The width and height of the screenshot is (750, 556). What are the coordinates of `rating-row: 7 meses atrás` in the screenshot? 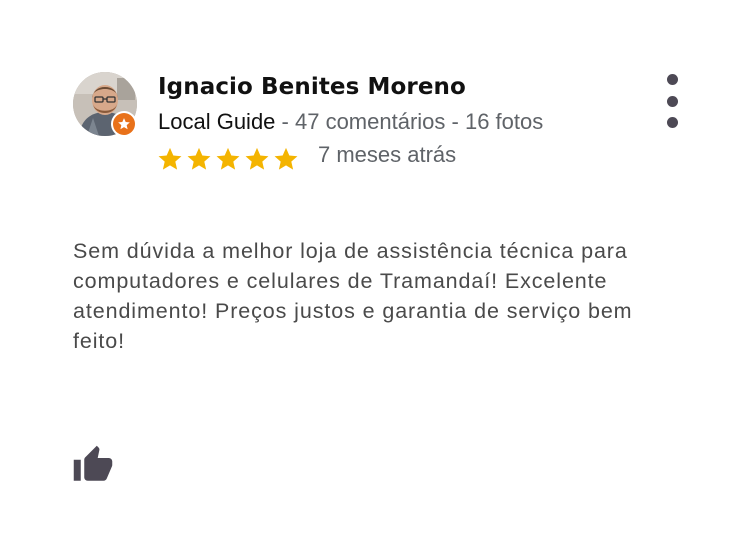 It's located at (306, 158).